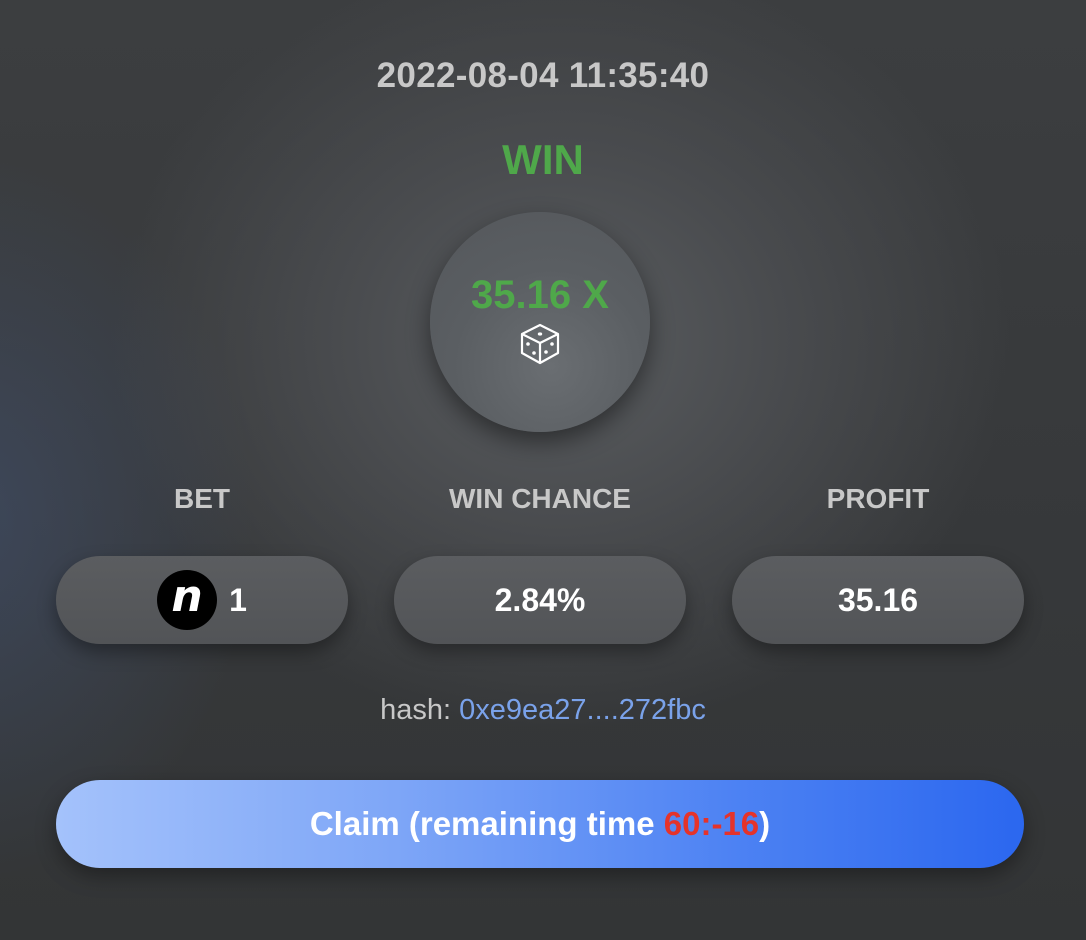  I want to click on token-letter: n, so click(187, 596).